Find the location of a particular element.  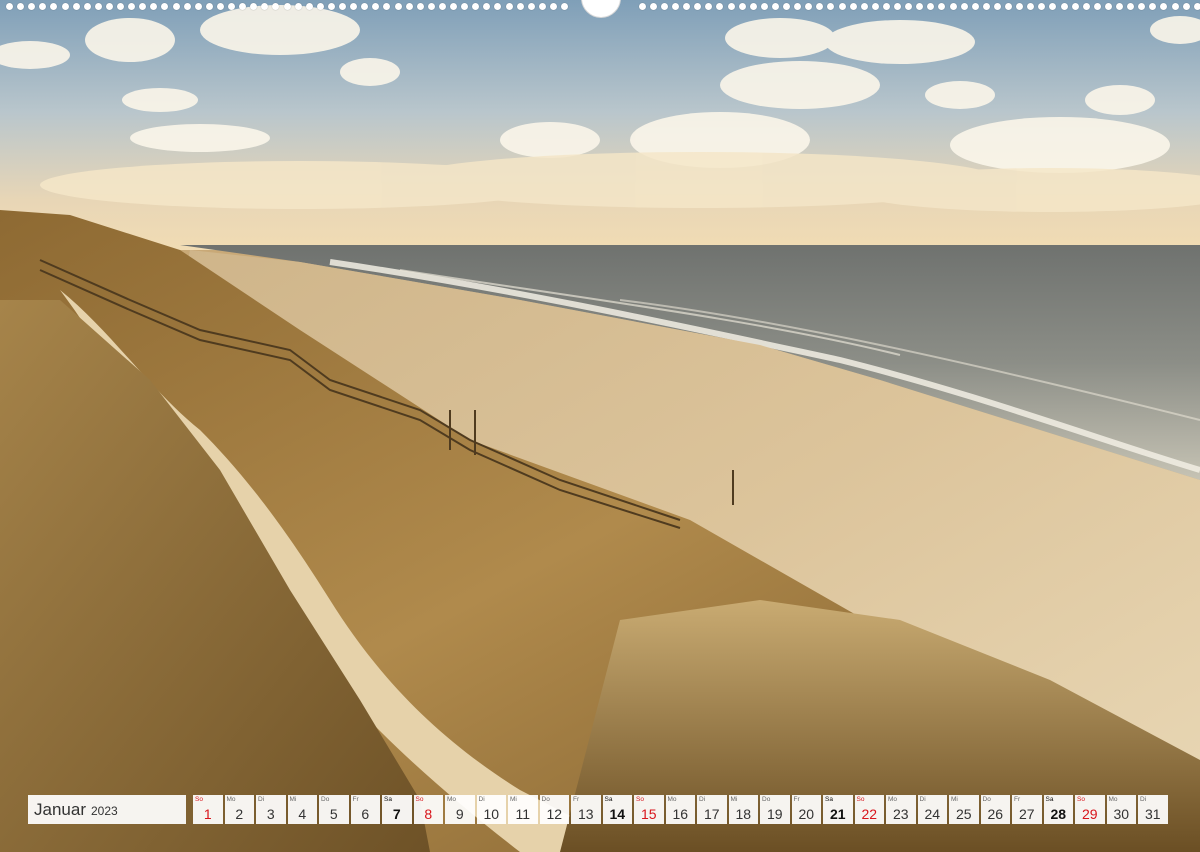

day-cell: Mo 9 is located at coordinates (460, 809).